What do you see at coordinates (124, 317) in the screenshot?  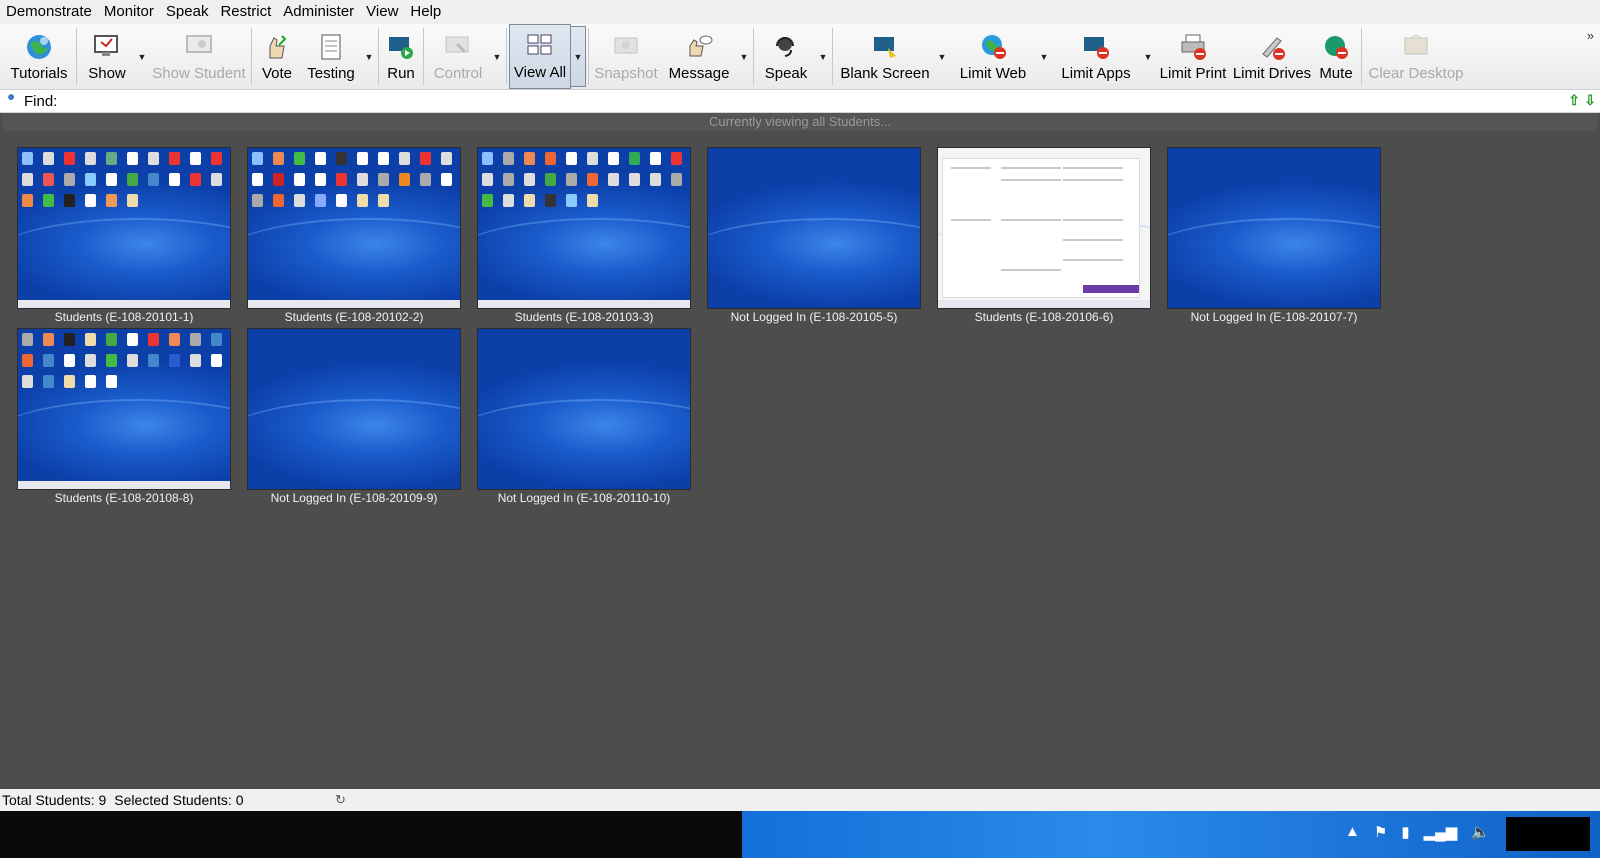 I see `student-caption: Students (E-108-20101-1)` at bounding box center [124, 317].